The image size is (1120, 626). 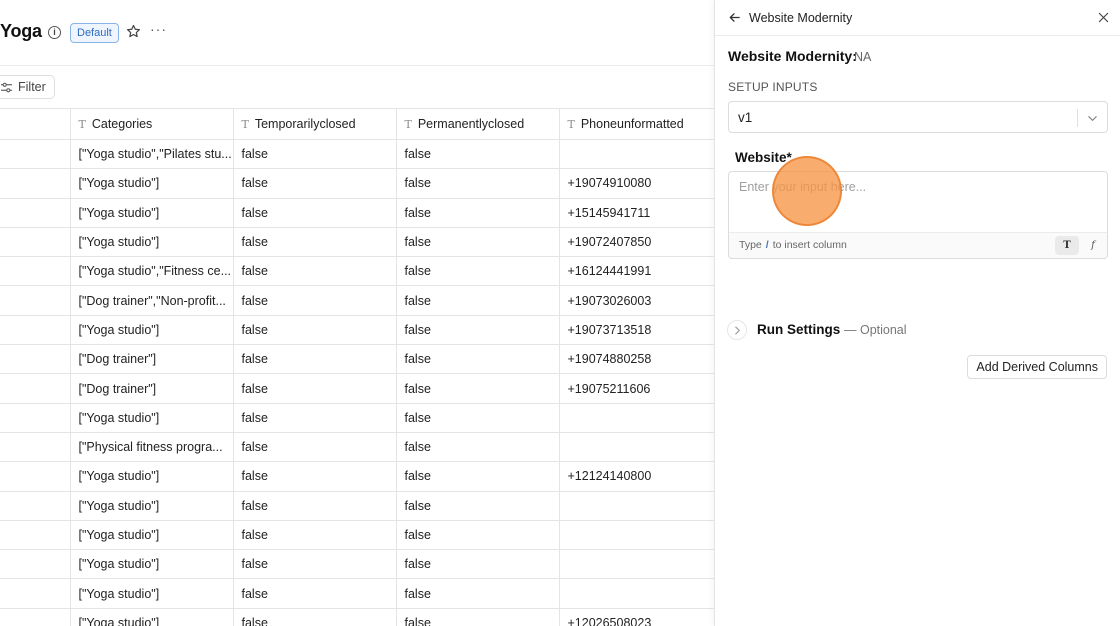 I want to click on table-cell: +15145941711, so click(x=636, y=213).